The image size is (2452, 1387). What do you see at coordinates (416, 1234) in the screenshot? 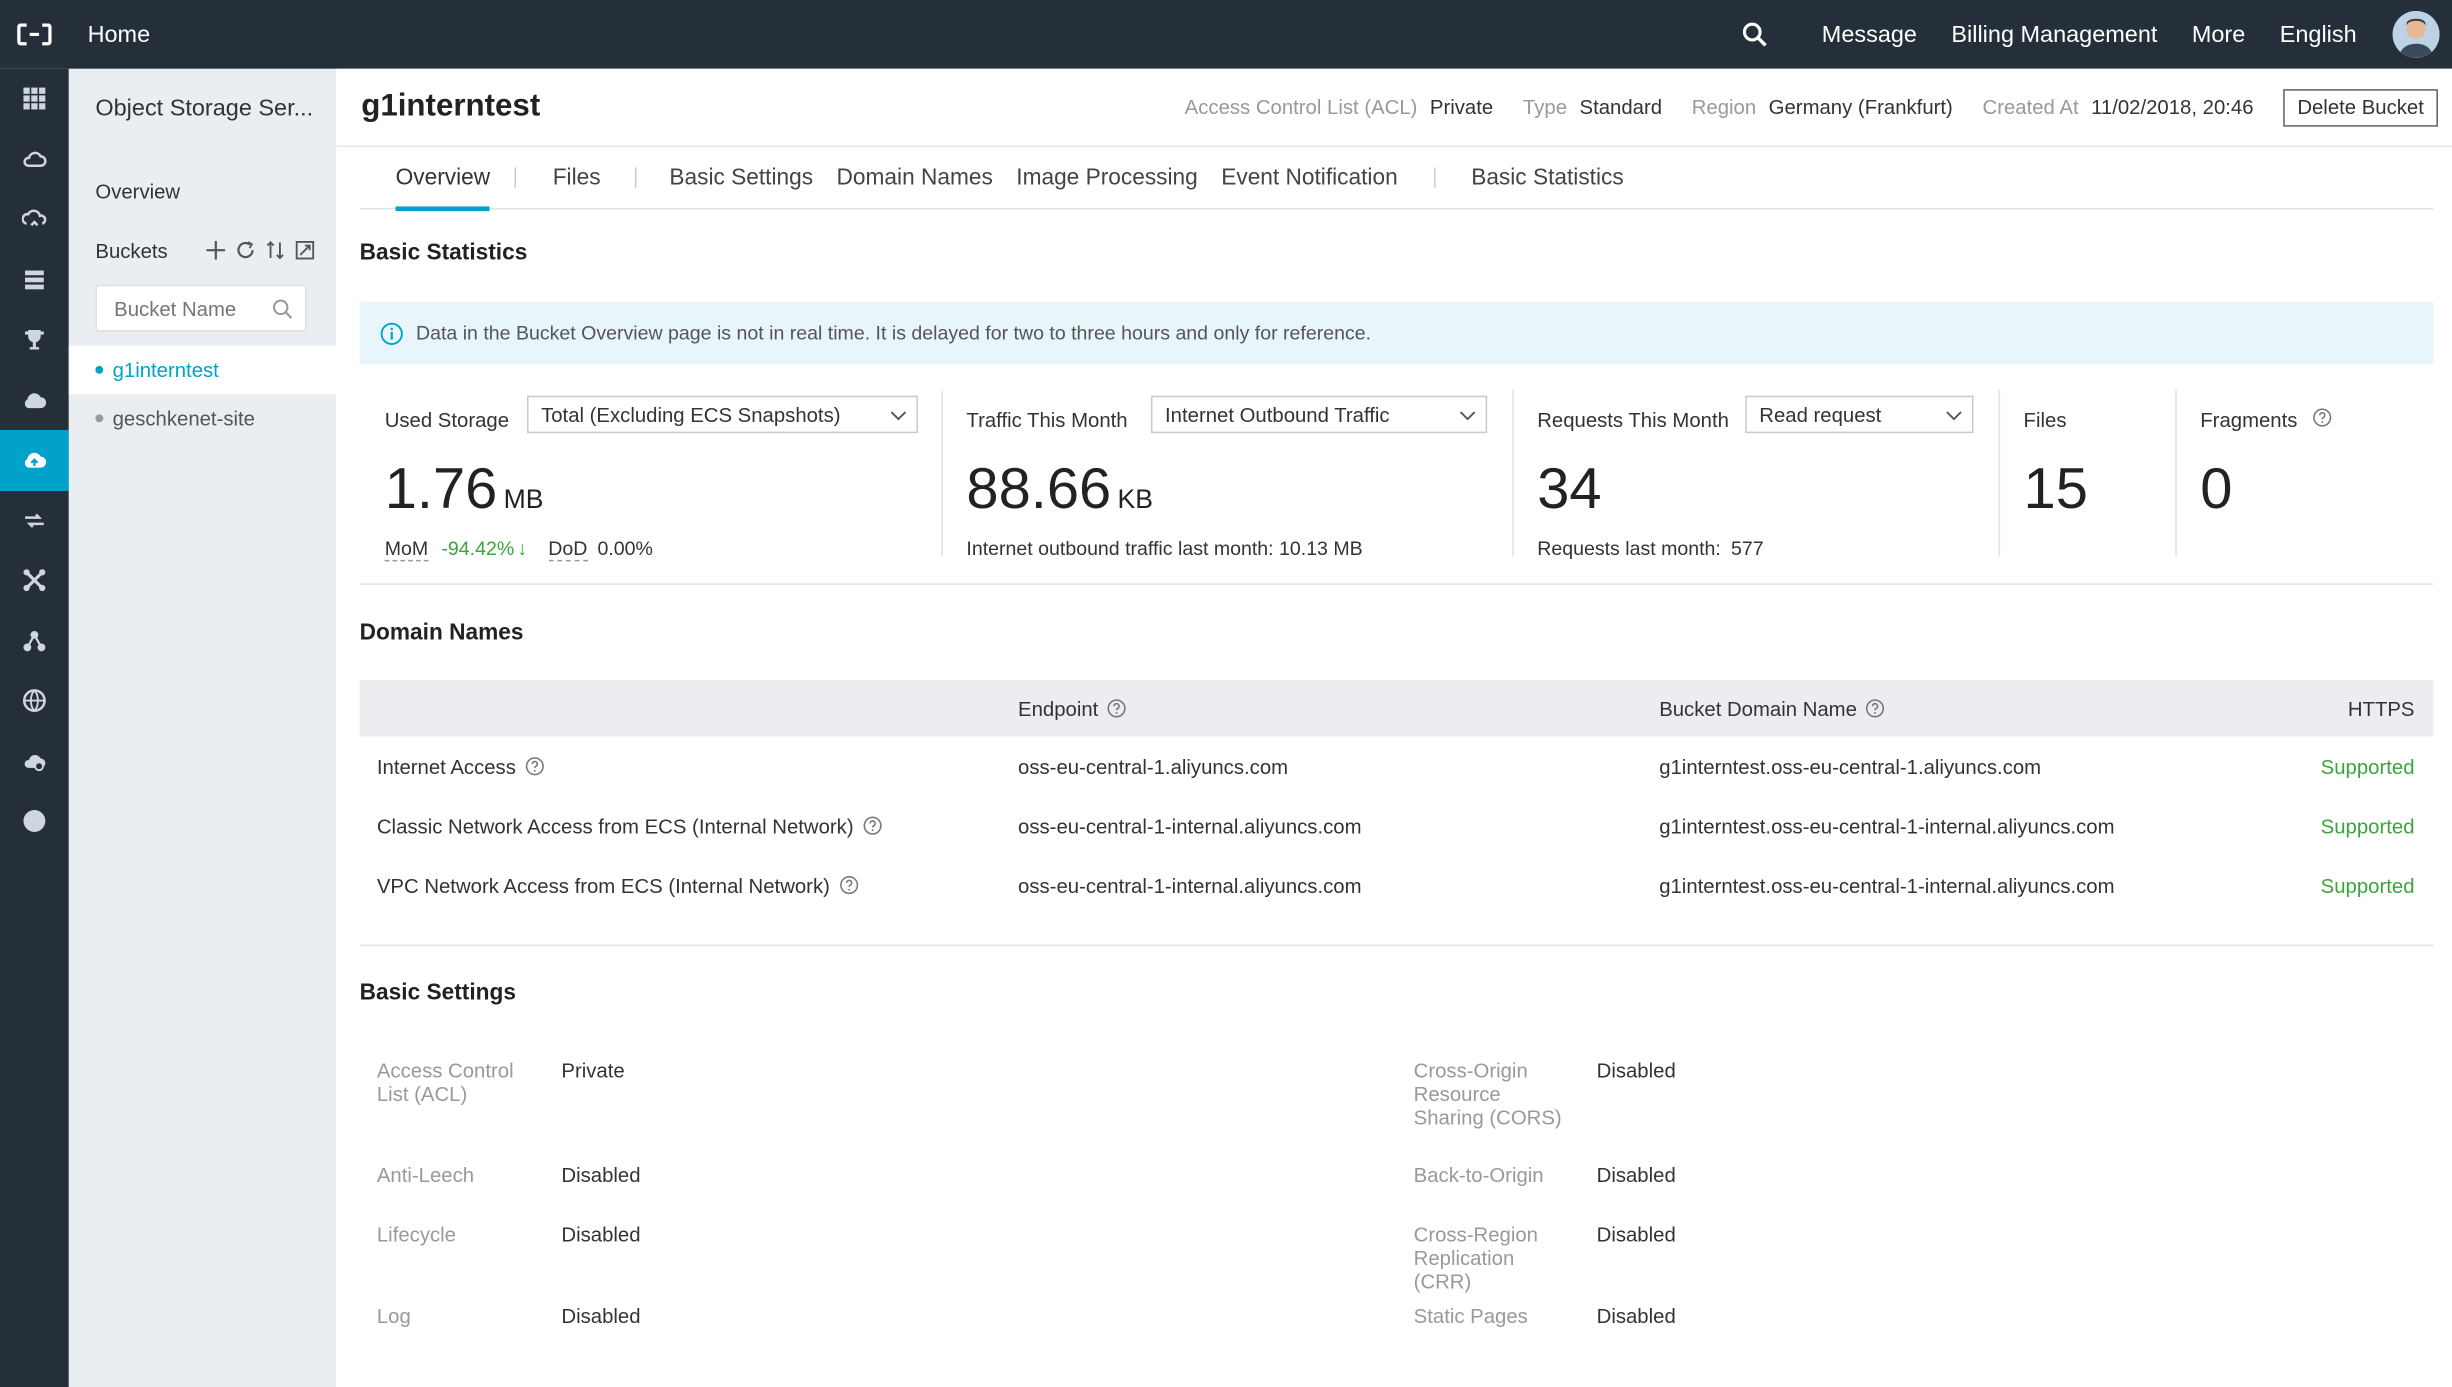
I see `setting-key-lifecycle: Lifecycle` at bounding box center [416, 1234].